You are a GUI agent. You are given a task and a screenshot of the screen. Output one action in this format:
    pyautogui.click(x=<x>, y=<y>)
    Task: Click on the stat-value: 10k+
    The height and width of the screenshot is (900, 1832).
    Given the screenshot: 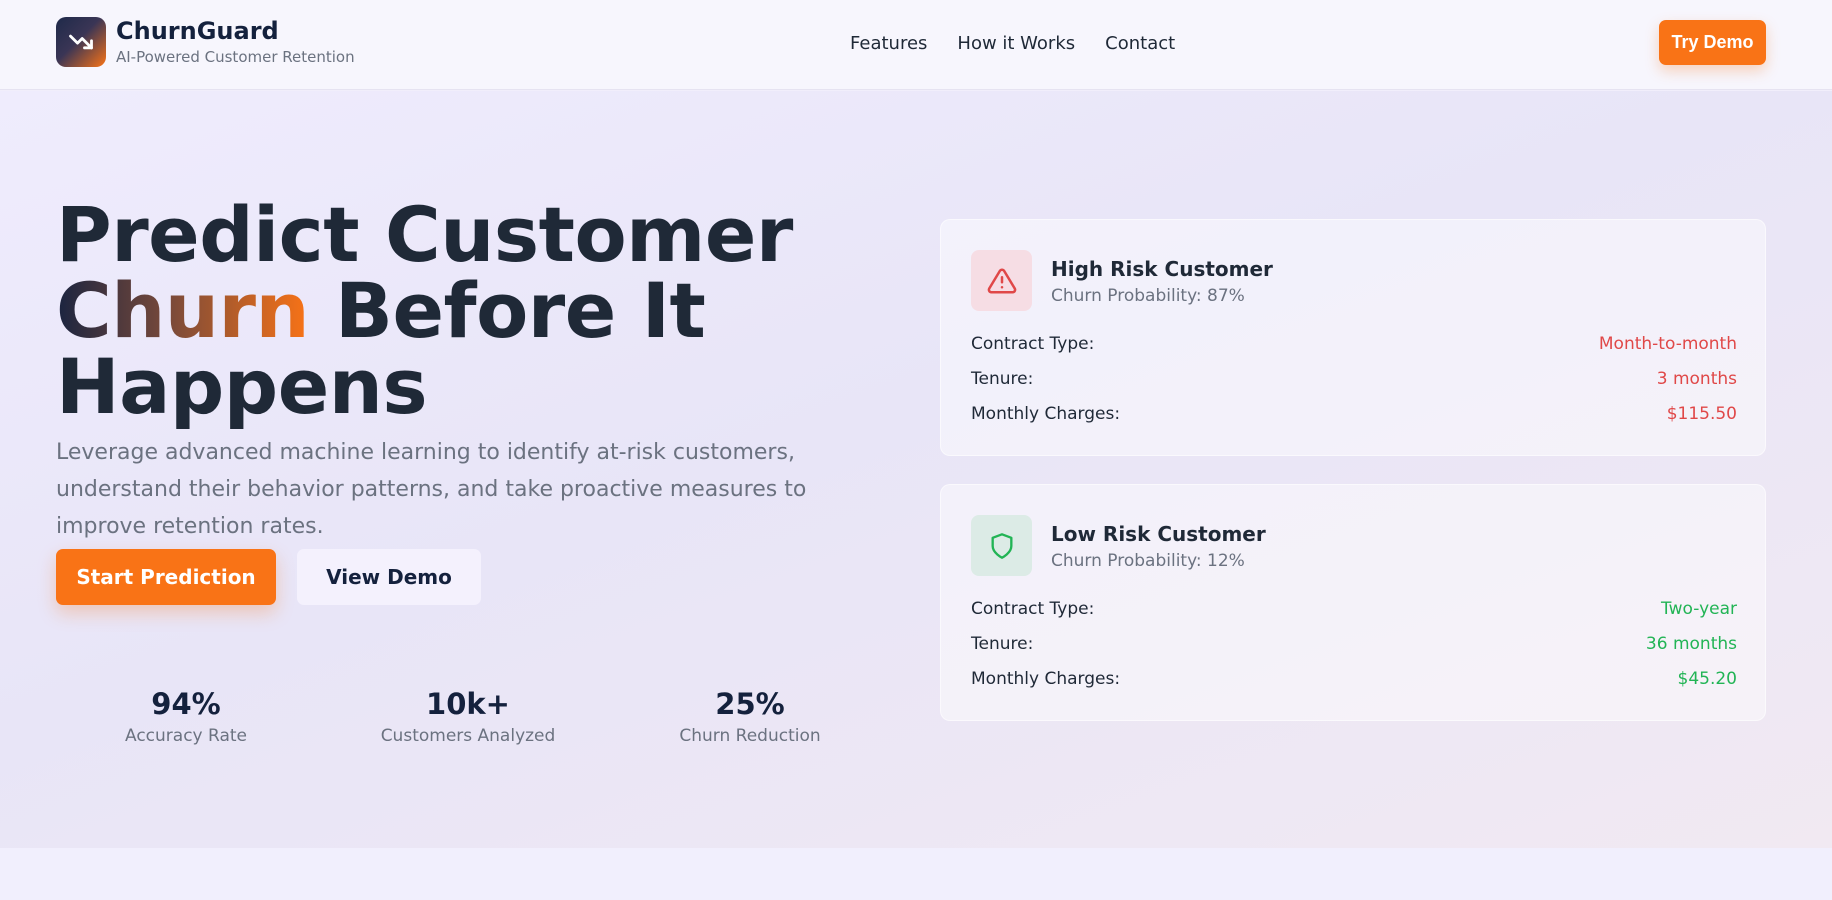 What is the action you would take?
    pyautogui.click(x=468, y=704)
    